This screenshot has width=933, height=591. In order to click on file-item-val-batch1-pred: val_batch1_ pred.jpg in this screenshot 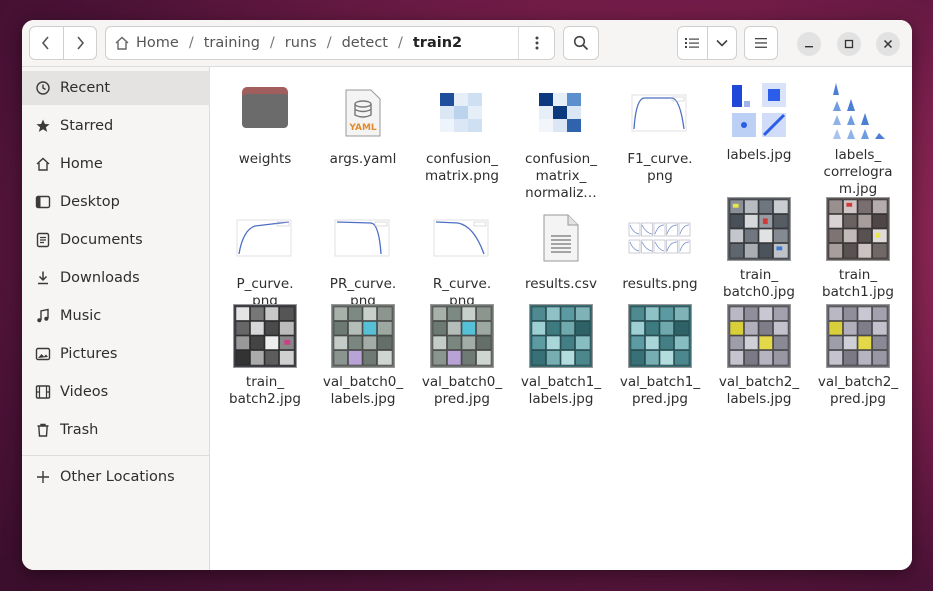, I will do `click(660, 356)`.